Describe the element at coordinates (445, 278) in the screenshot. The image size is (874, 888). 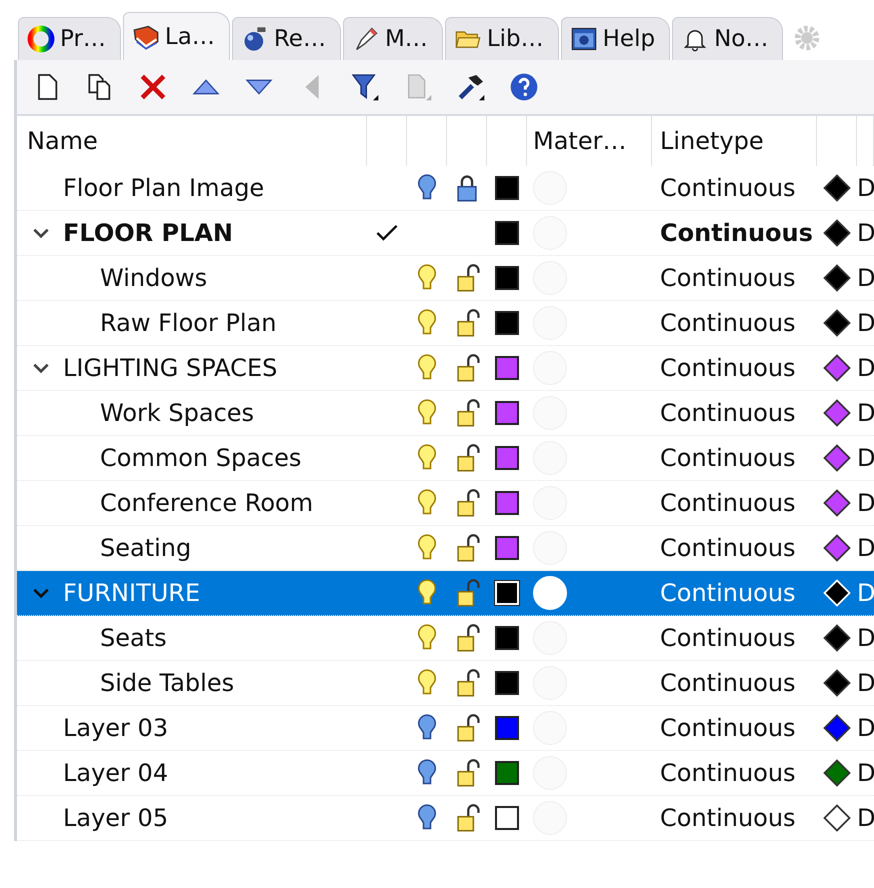
I see `layer-row: Windows Continuous D` at that location.